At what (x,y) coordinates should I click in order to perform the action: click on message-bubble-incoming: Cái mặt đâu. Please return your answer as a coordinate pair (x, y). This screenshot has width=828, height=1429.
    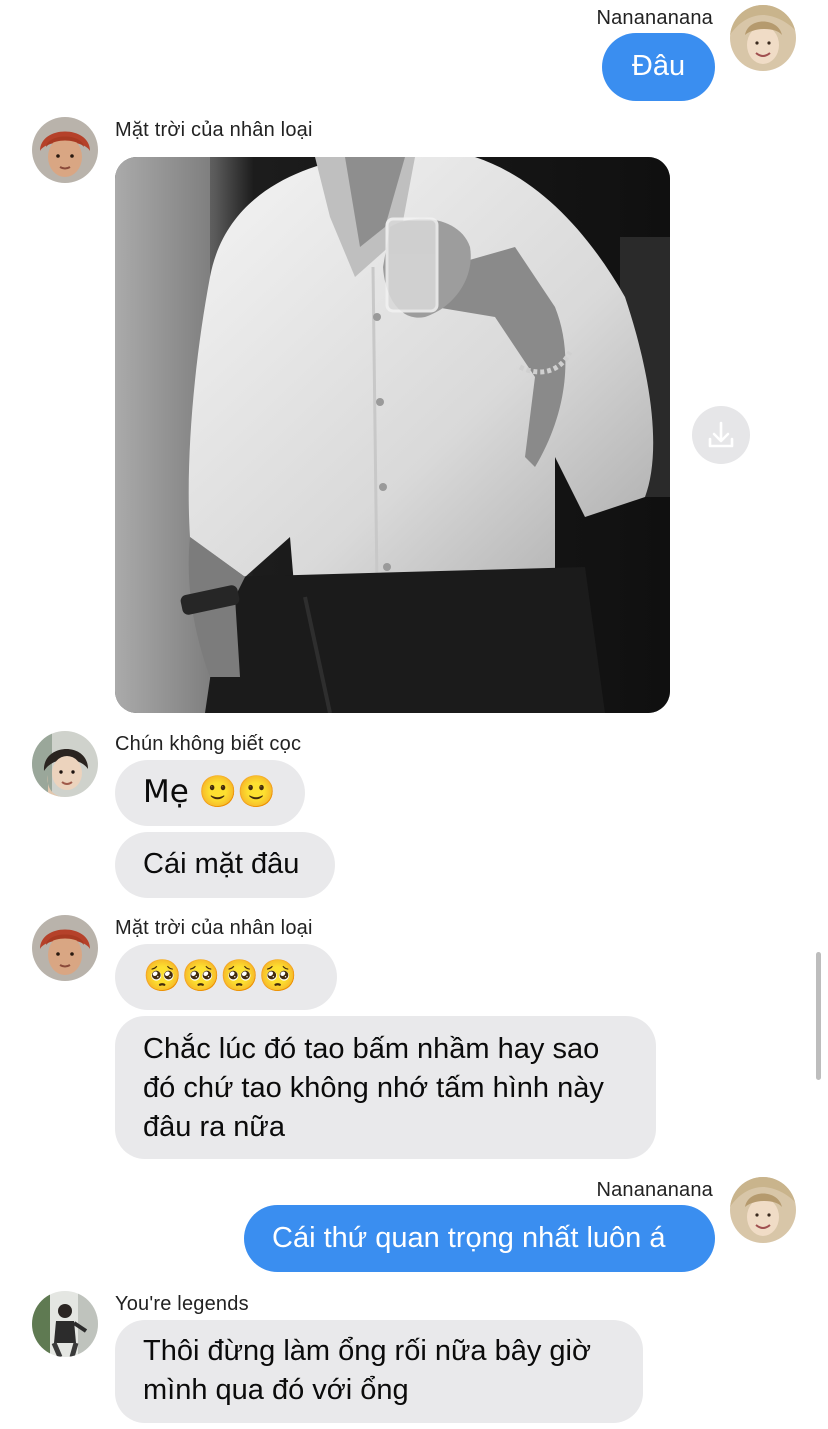
    Looking at the image, I should click on (225, 865).